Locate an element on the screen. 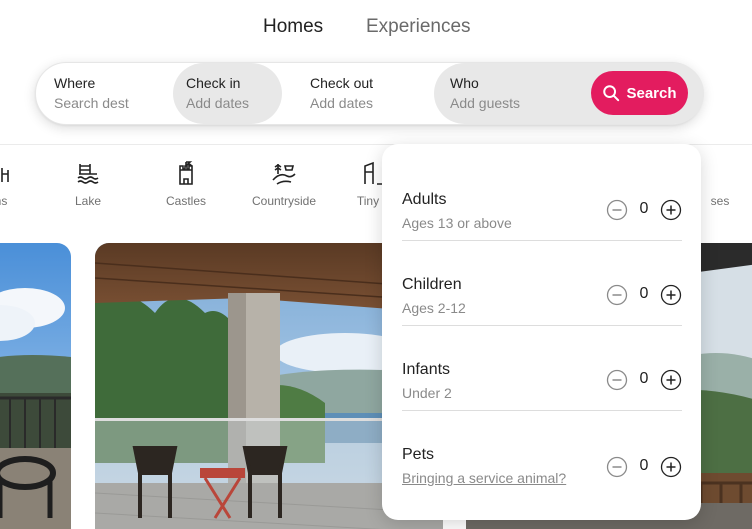 The image size is (752, 529). adults-stepper: 0 is located at coordinates (644, 210).